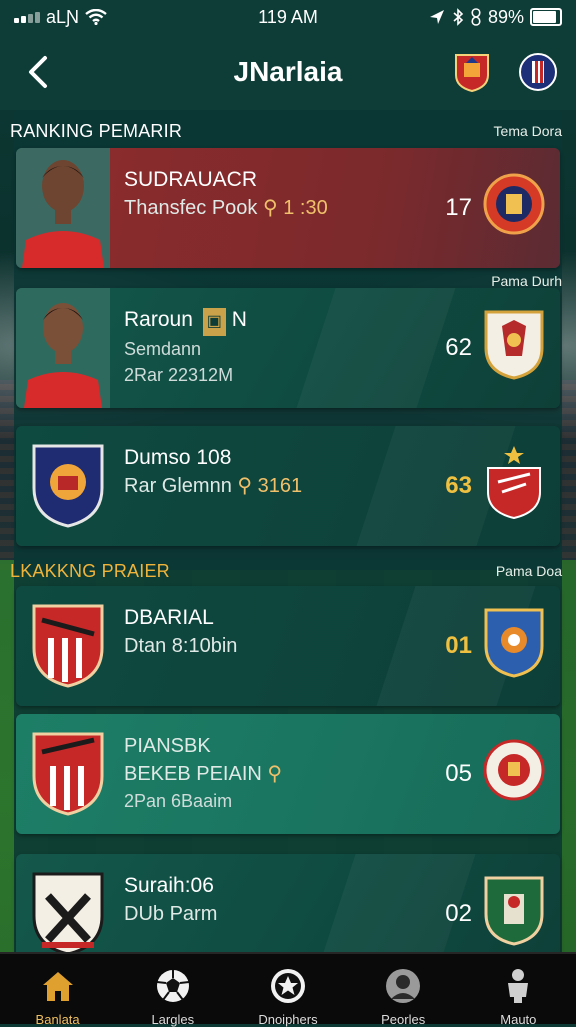 The image size is (576, 1027). I want to click on section-meta: Pama Doa, so click(529, 571).